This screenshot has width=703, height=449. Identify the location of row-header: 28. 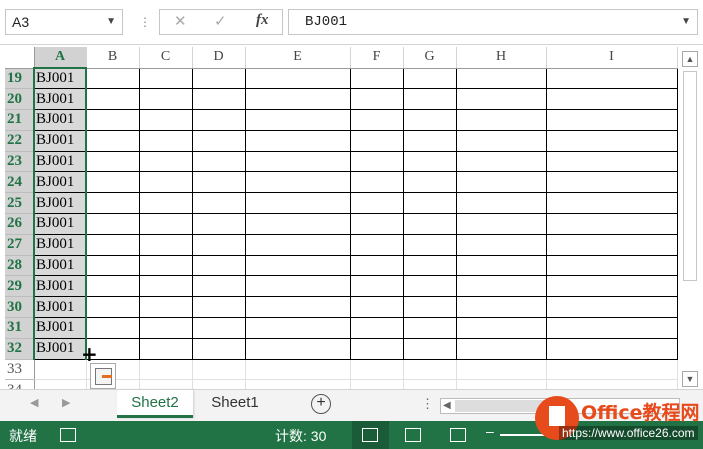
(20, 266).